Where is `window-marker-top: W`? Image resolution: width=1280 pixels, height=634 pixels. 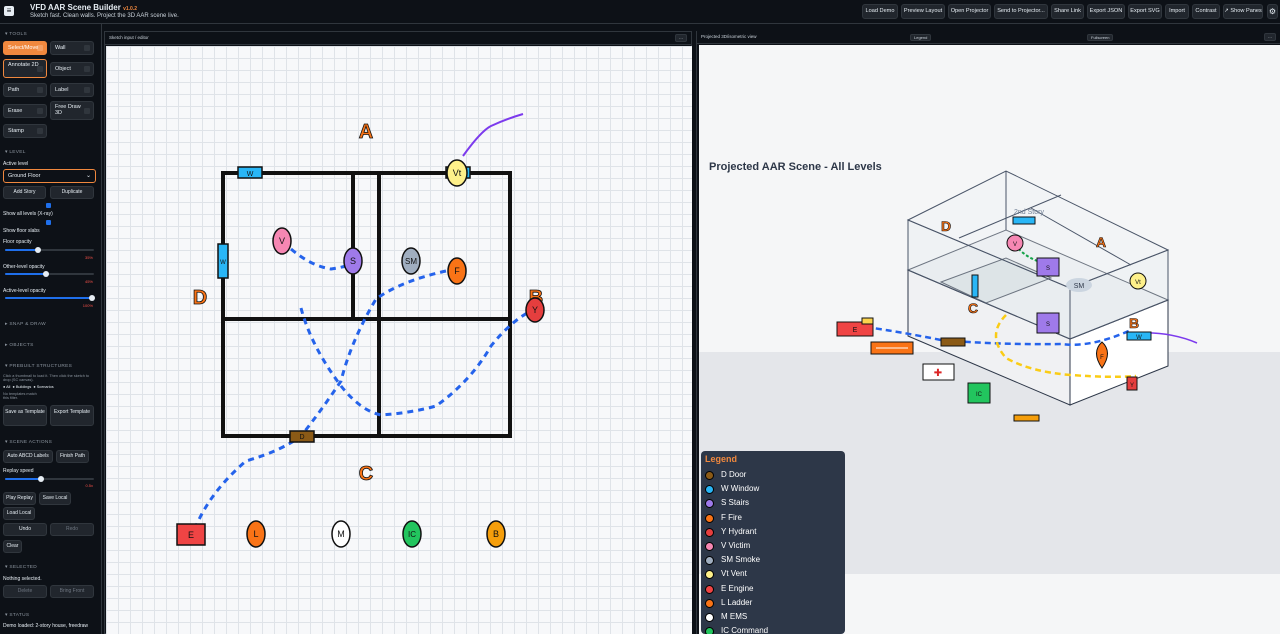
window-marker-top: W is located at coordinates (250, 172).